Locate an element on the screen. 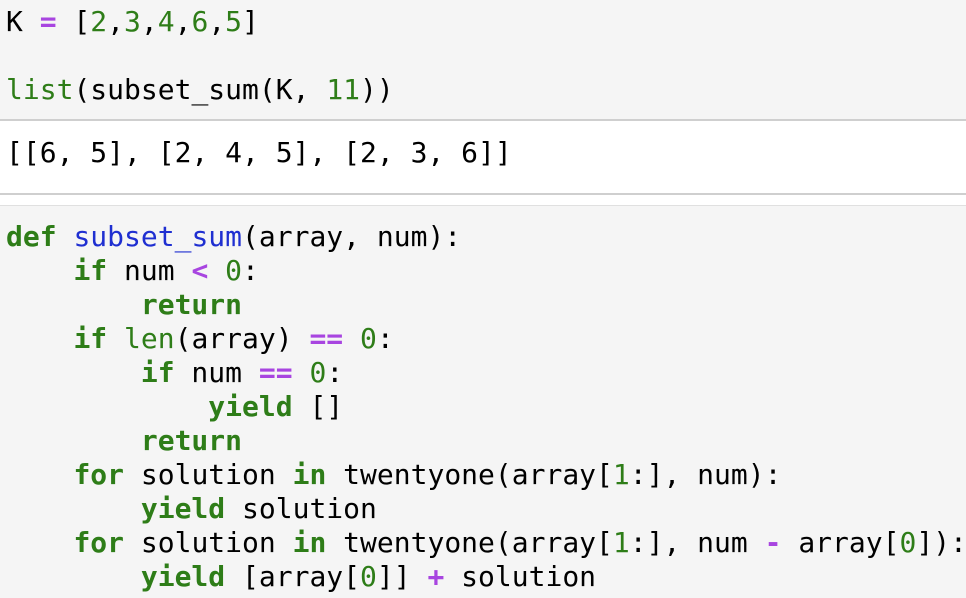  code-token: 3 is located at coordinates (132, 21).